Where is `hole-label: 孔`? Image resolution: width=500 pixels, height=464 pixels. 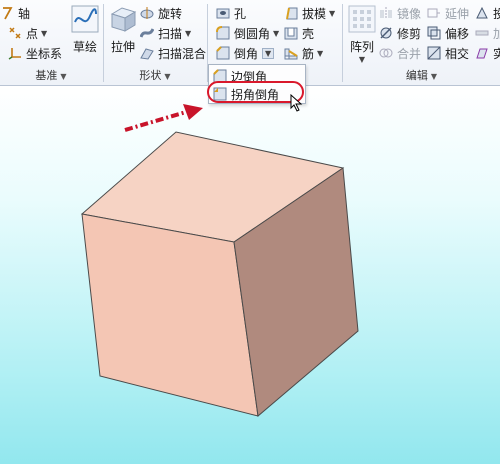
hole-label: 孔 is located at coordinates (240, 13).